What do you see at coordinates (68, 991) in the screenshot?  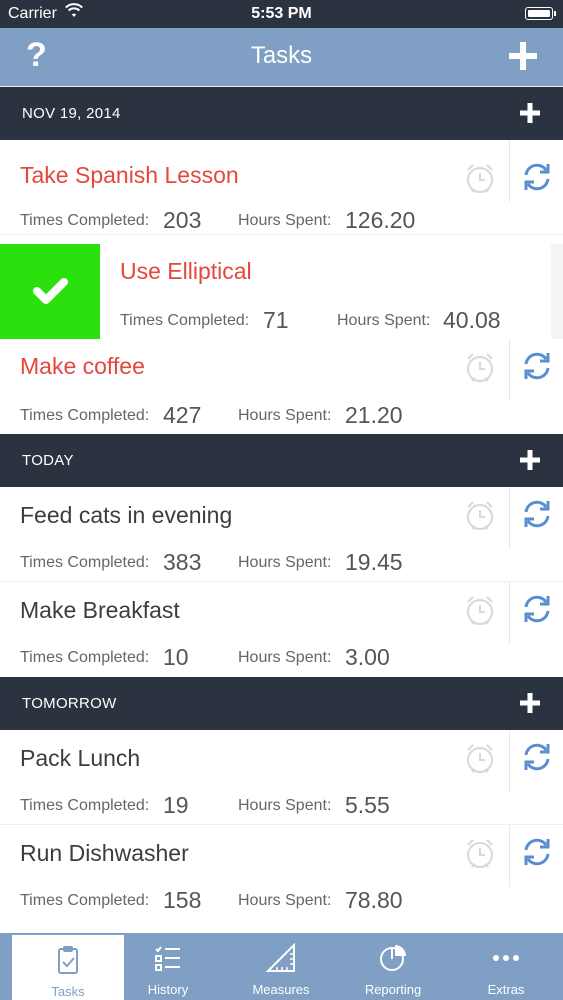 I see `tab-label: Tasks` at bounding box center [68, 991].